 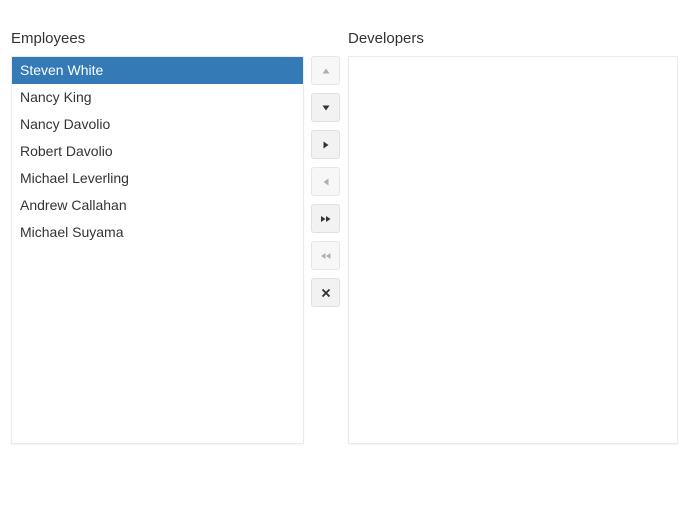 I want to click on transfer-from-button, so click(x=325, y=181).